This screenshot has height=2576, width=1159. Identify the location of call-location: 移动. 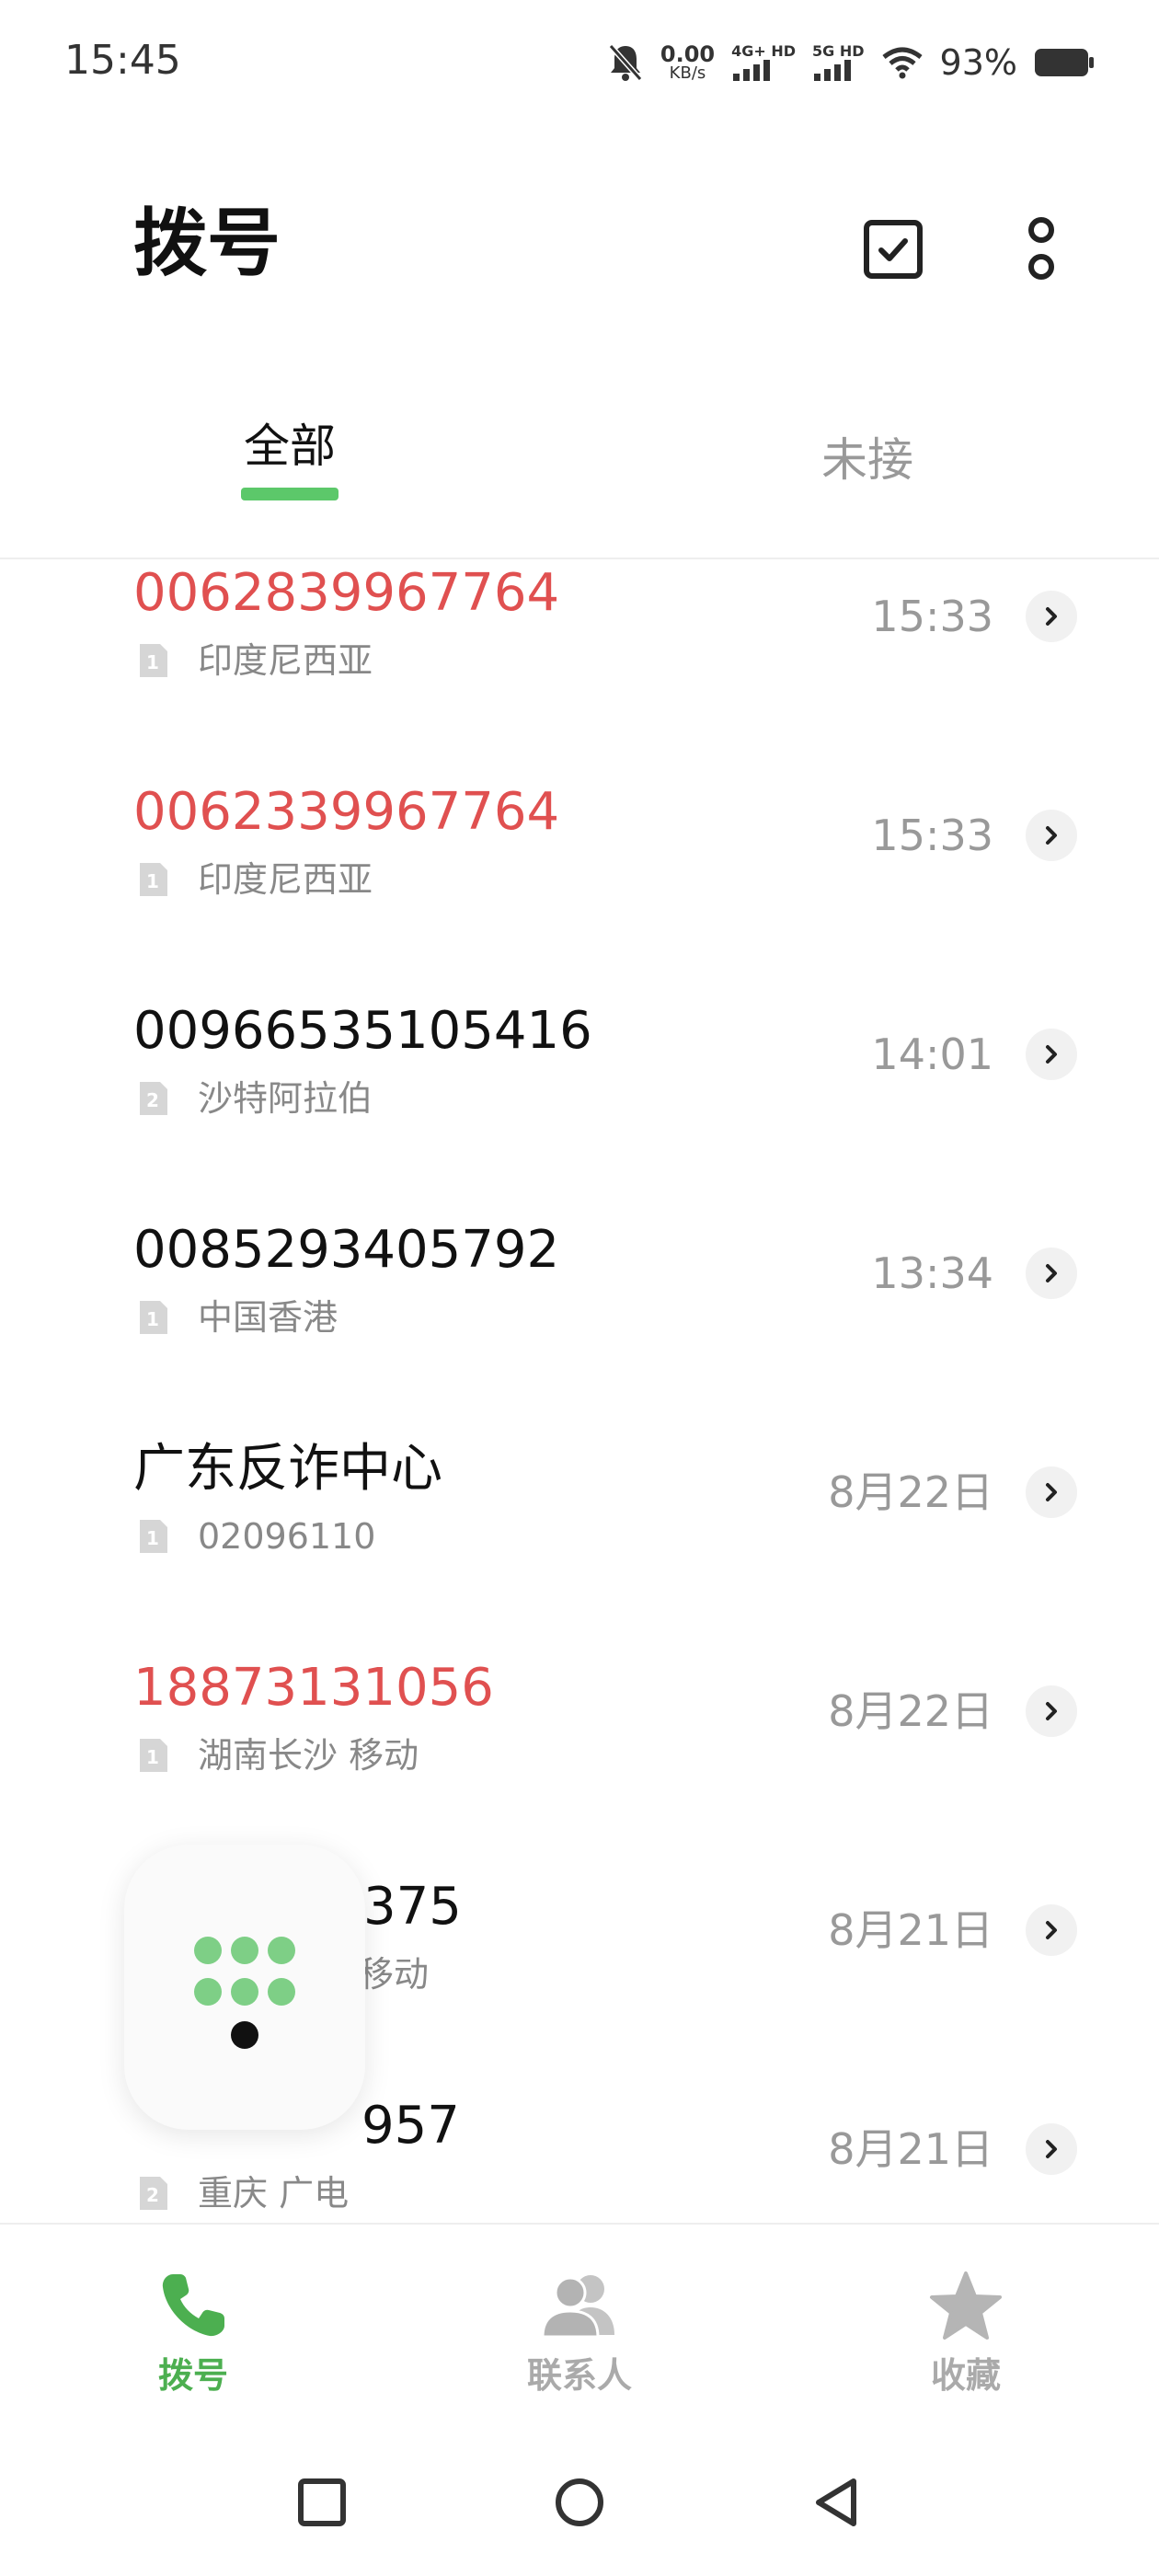
(394, 1974).